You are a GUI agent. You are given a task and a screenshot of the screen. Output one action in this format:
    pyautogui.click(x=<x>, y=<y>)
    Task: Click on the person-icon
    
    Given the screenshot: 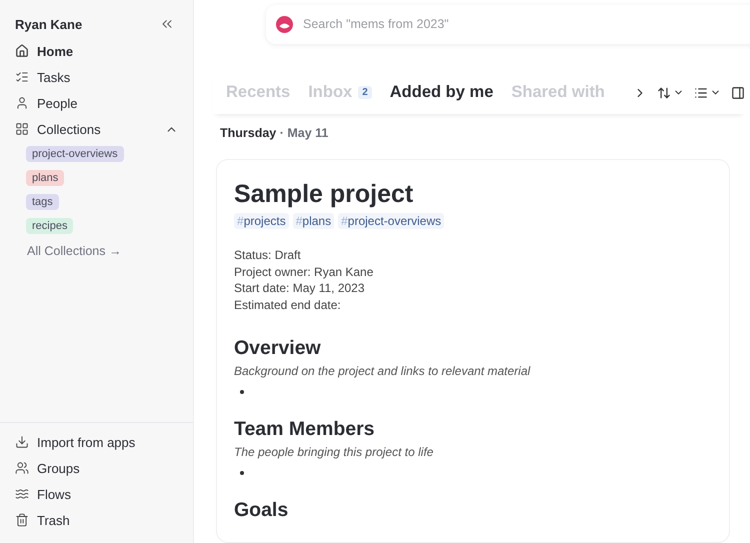 What is the action you would take?
    pyautogui.click(x=22, y=103)
    